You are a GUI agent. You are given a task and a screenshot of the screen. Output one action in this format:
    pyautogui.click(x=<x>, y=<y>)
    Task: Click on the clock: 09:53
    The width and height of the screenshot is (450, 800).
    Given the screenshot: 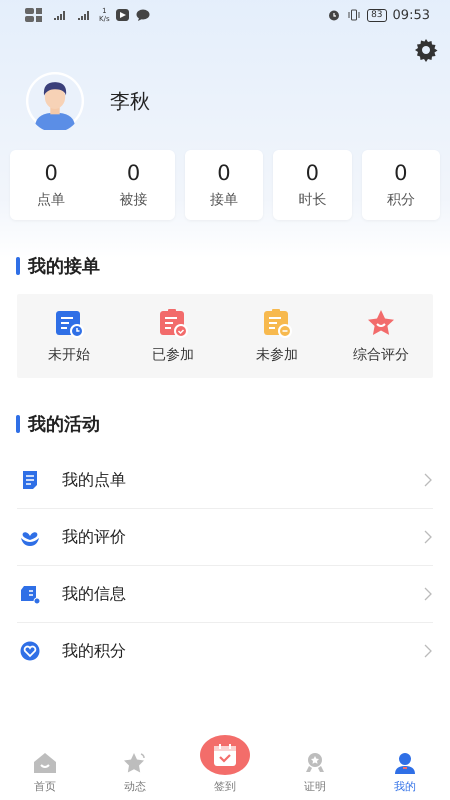 What is the action you would take?
    pyautogui.click(x=411, y=15)
    